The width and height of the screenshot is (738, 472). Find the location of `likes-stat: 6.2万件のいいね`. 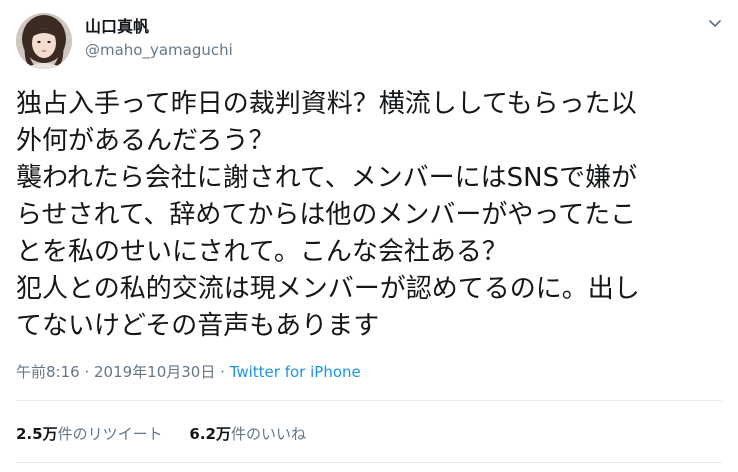

likes-stat: 6.2万件のいいね is located at coordinates (247, 434).